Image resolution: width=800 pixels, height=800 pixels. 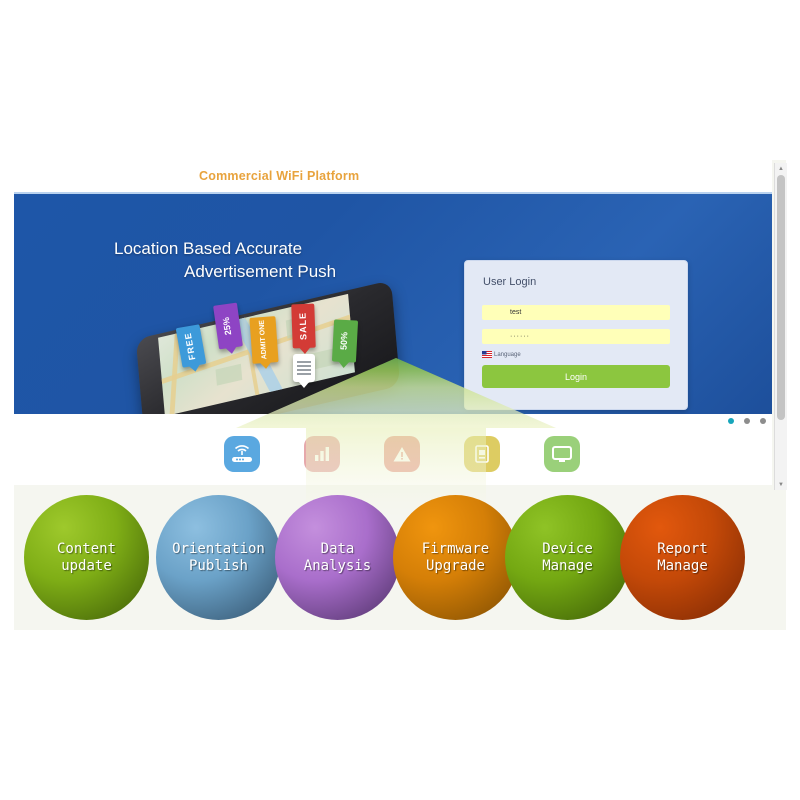 What do you see at coordinates (86, 565) in the screenshot?
I see `module-label-line2: update` at bounding box center [86, 565].